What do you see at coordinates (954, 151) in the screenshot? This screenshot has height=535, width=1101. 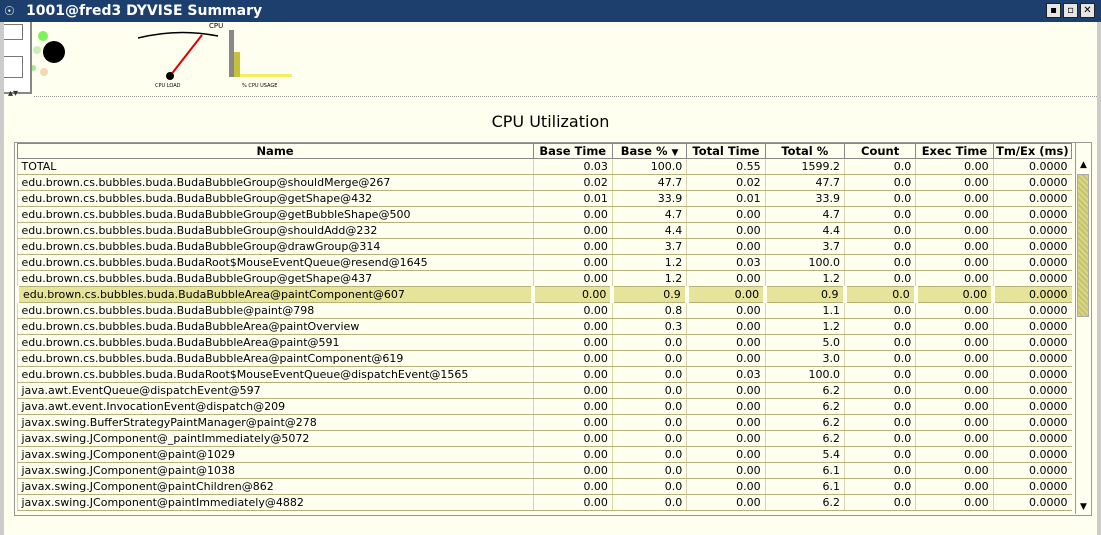 I see `col-header-exec-time: Exec Time` at bounding box center [954, 151].